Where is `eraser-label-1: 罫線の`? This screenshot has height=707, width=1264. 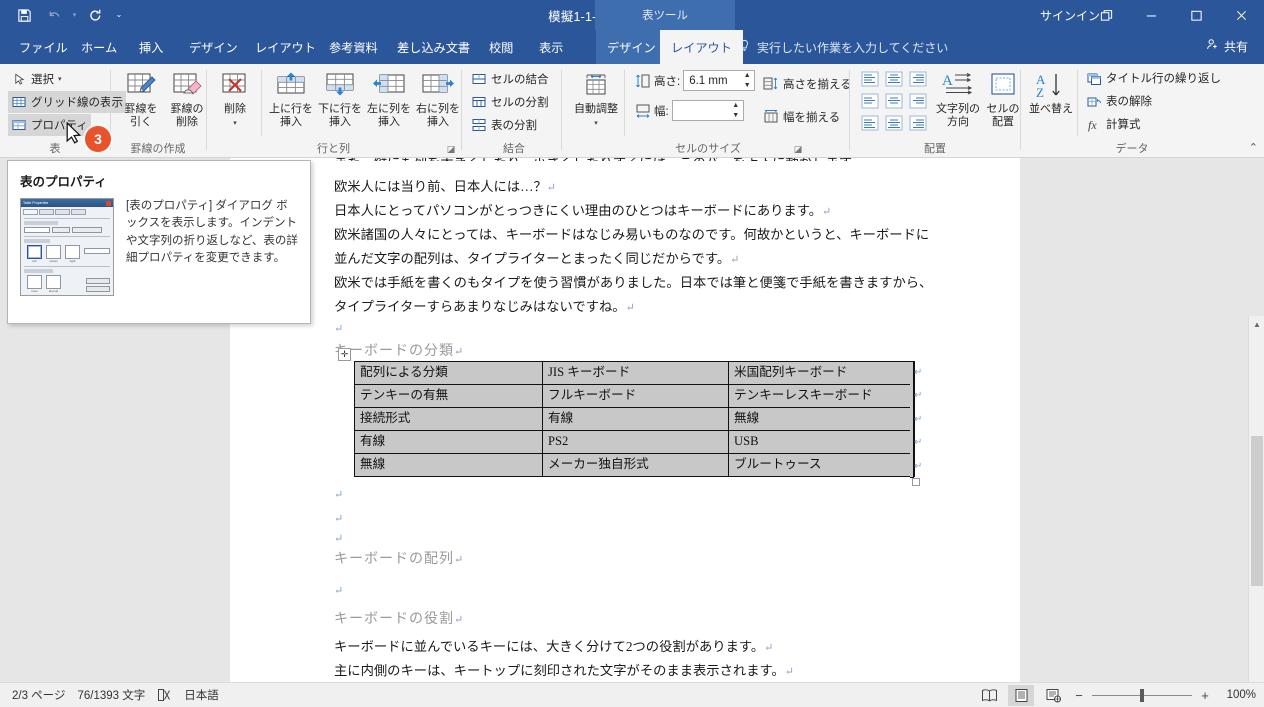 eraser-label-1: 罫線の is located at coordinates (187, 109).